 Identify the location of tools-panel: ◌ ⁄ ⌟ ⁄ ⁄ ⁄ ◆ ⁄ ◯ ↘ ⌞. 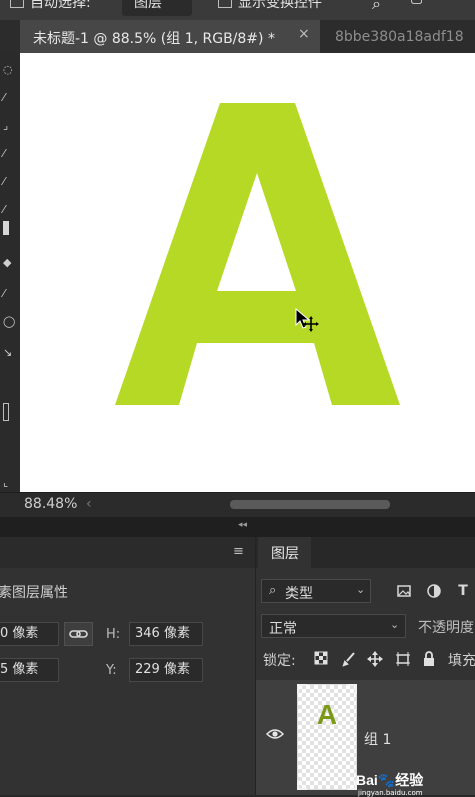
(10, 273).